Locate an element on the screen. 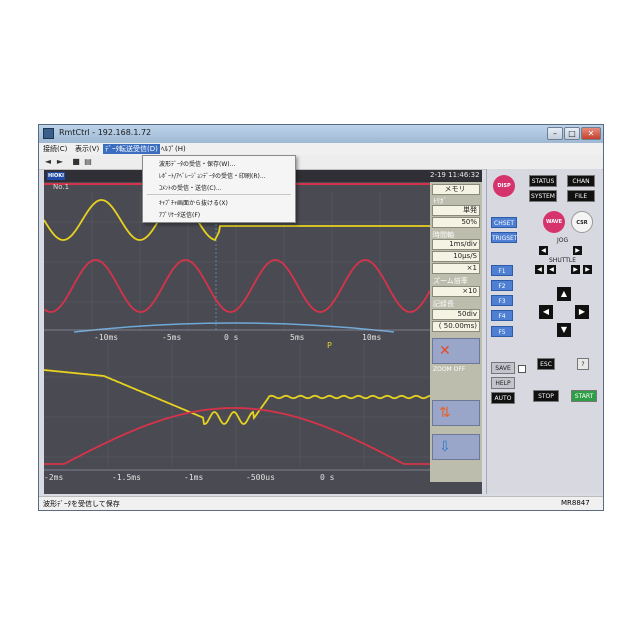 Image resolution: width=640 pixels, height=640 pixels. arrow-left-icon: ◄ is located at coordinates (48, 162).